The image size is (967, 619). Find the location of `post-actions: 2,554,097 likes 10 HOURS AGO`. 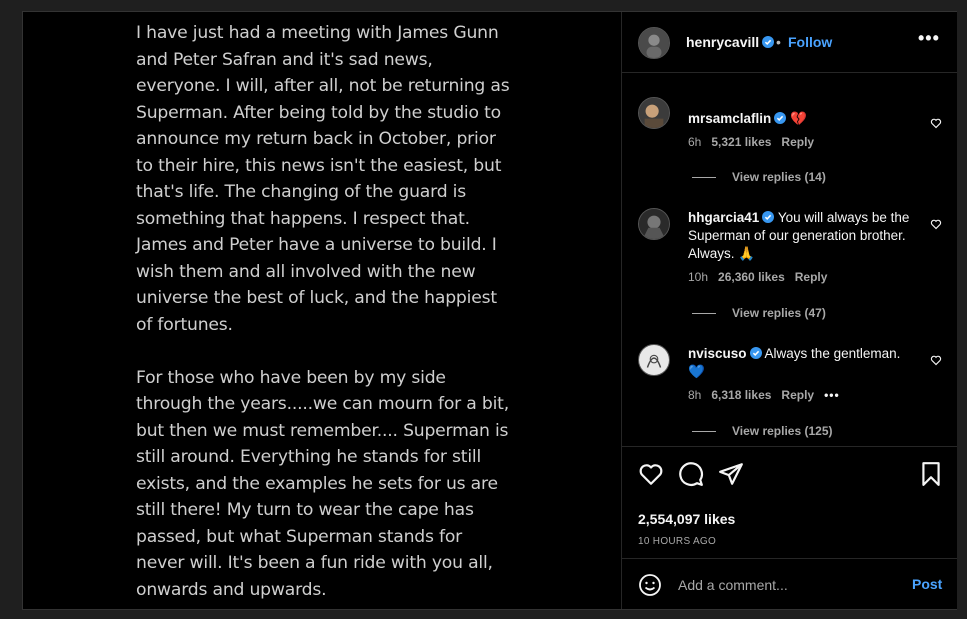

post-actions: 2,554,097 likes 10 HOURS AGO is located at coordinates (789, 502).